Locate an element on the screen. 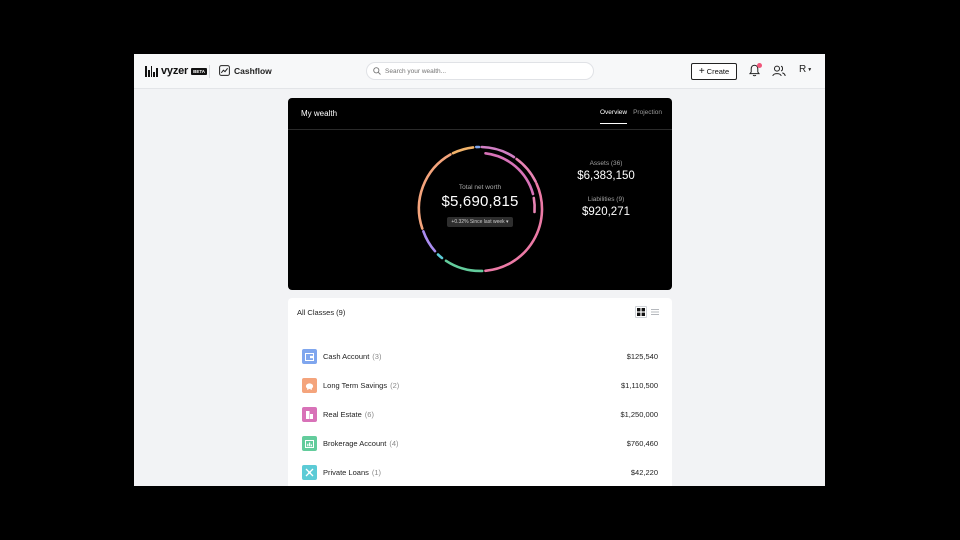 This screenshot has width=960, height=540. net-worth-change-dropdown: +0.32% Since last week ▾ is located at coordinates (480, 222).